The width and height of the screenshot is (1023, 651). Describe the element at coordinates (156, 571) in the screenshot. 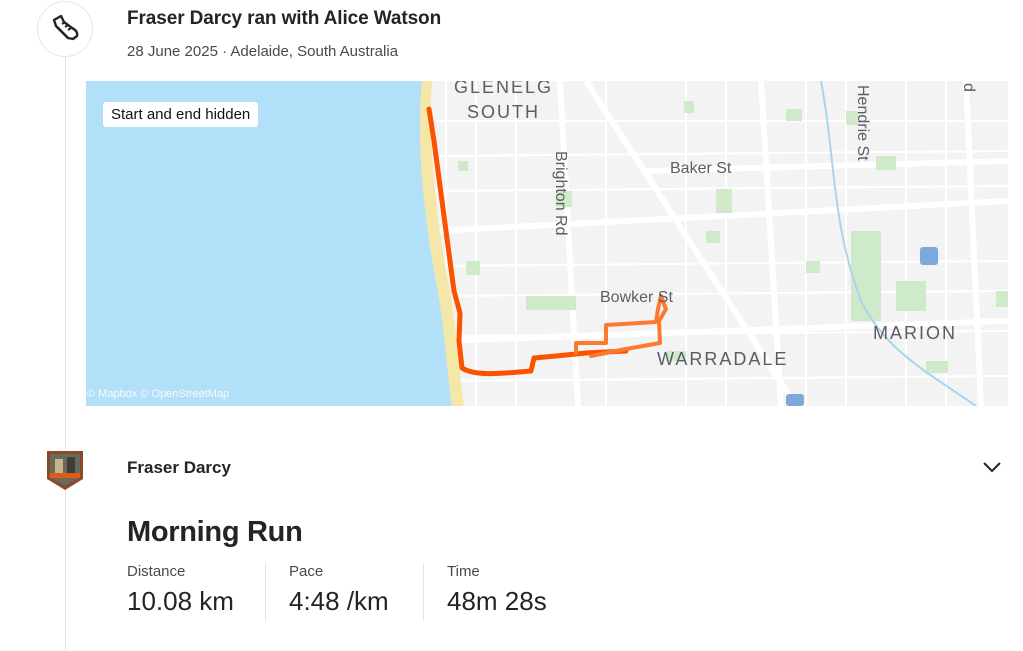

I see `stat-label: Distance` at that location.